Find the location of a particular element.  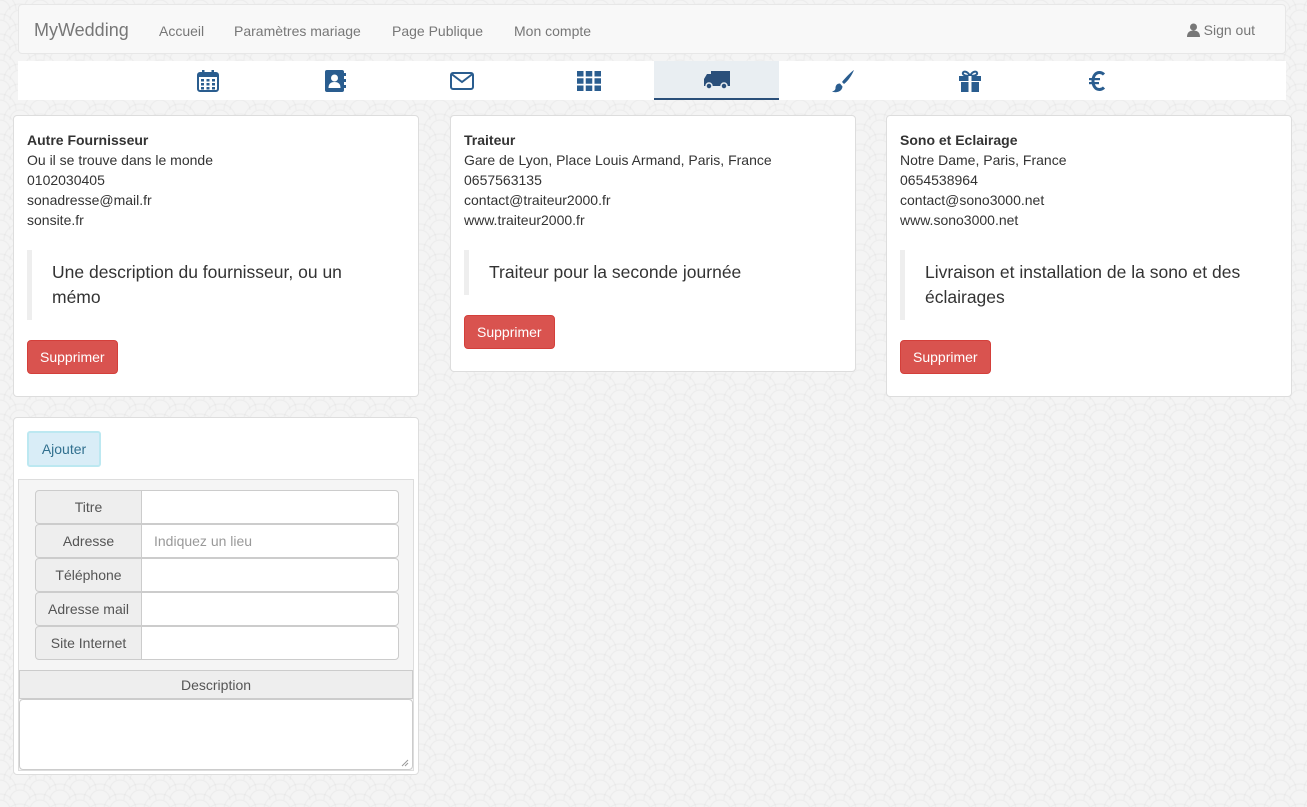

add-supplier-button: Ajouter is located at coordinates (64, 449).